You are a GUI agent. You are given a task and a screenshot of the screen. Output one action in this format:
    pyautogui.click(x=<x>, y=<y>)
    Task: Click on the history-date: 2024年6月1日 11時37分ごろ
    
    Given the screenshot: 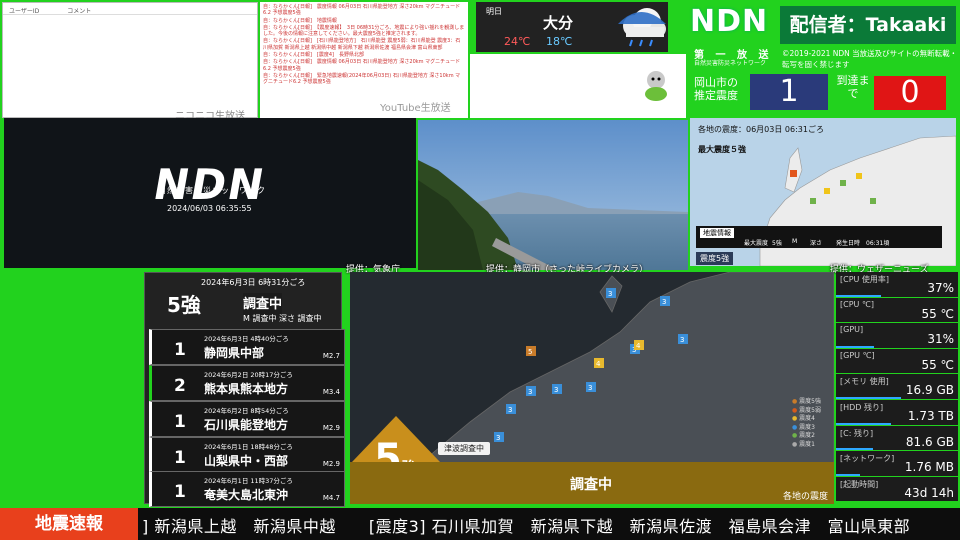 What is the action you would take?
    pyautogui.click(x=248, y=481)
    